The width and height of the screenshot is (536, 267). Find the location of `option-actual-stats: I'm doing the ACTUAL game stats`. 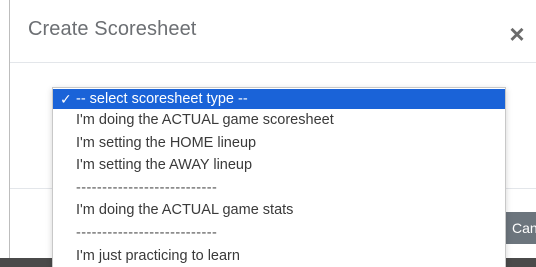

option-actual-stats: I'm doing the ACTUAL game stats is located at coordinates (279, 210).